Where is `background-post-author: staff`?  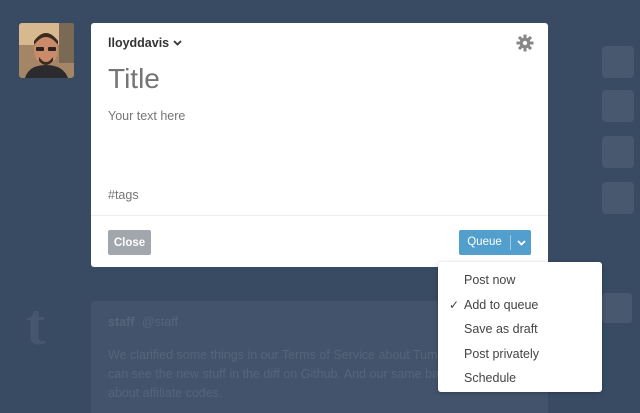
background-post-author: staff is located at coordinates (121, 322).